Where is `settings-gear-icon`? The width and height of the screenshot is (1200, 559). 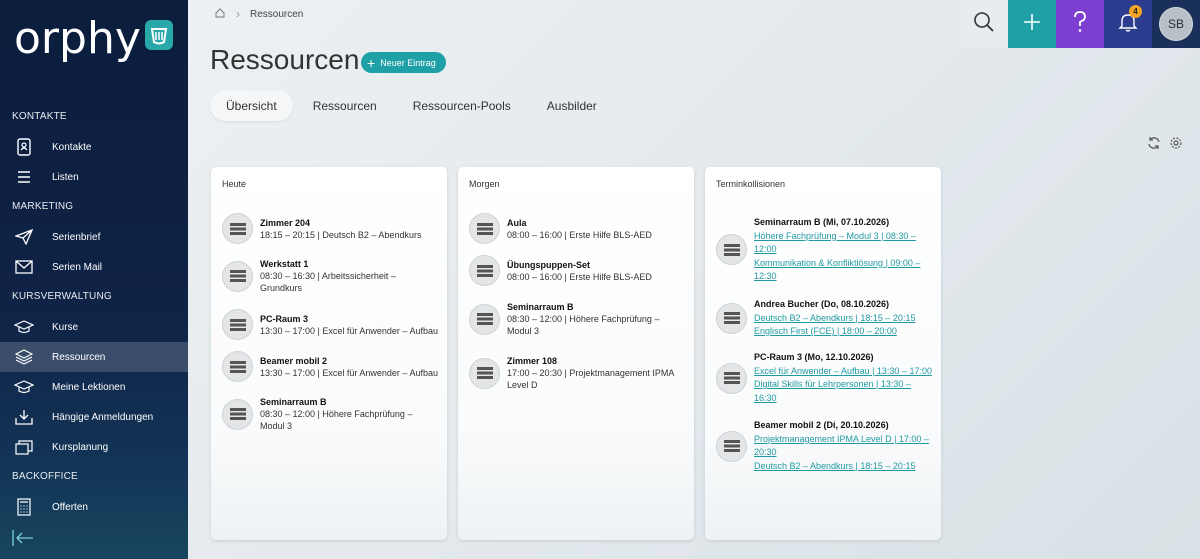
settings-gear-icon is located at coordinates (1176, 143).